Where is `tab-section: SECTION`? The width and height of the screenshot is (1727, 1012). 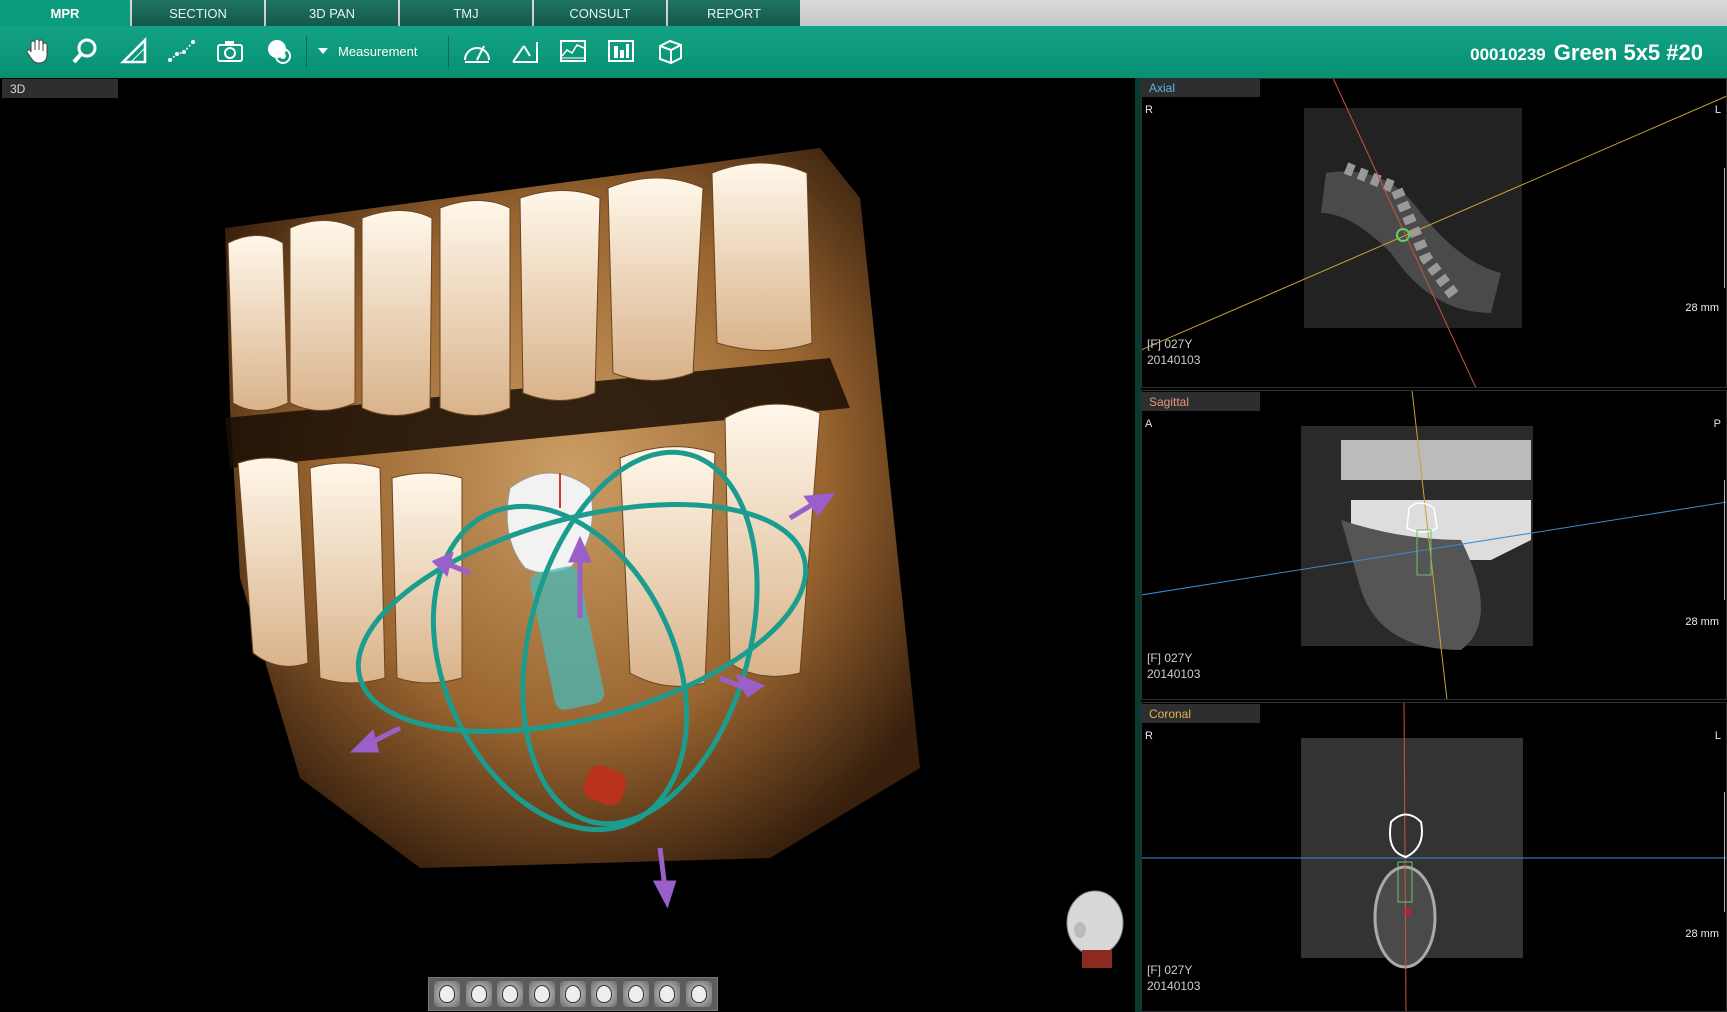
tab-section: SECTION is located at coordinates (198, 13).